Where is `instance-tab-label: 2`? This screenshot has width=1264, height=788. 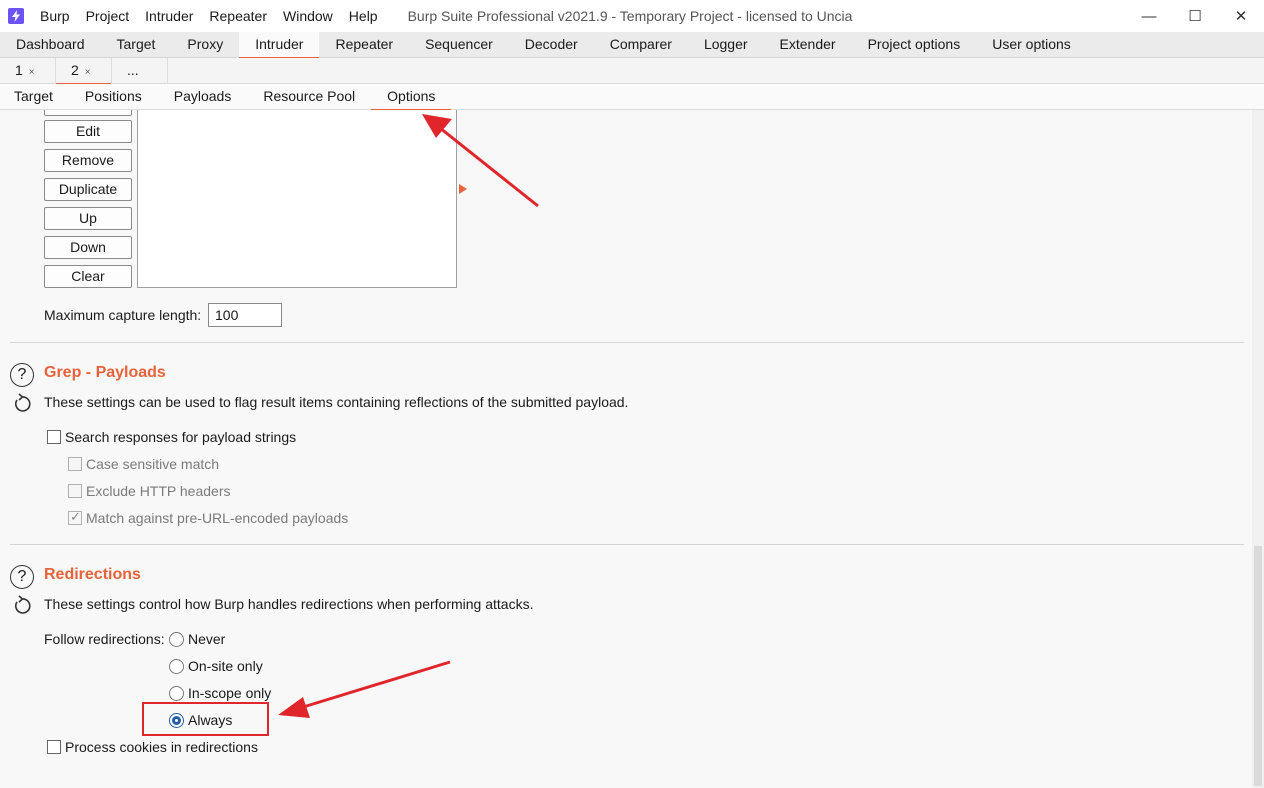
instance-tab-label: 2 is located at coordinates (75, 70).